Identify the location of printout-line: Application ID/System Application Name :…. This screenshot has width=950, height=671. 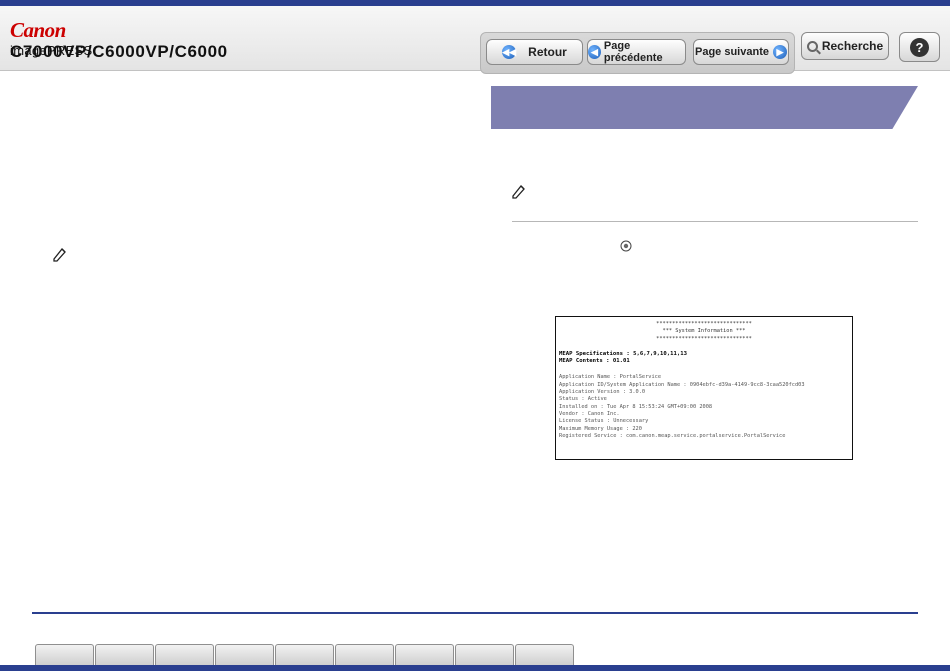
(682, 384).